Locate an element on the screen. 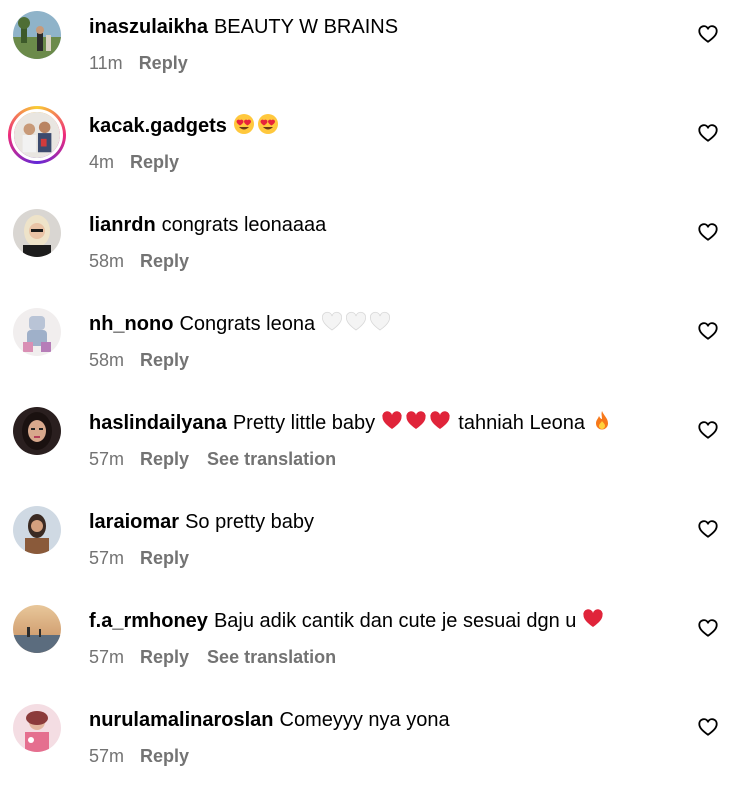  comment-username: nh_nono is located at coordinates (131, 324).